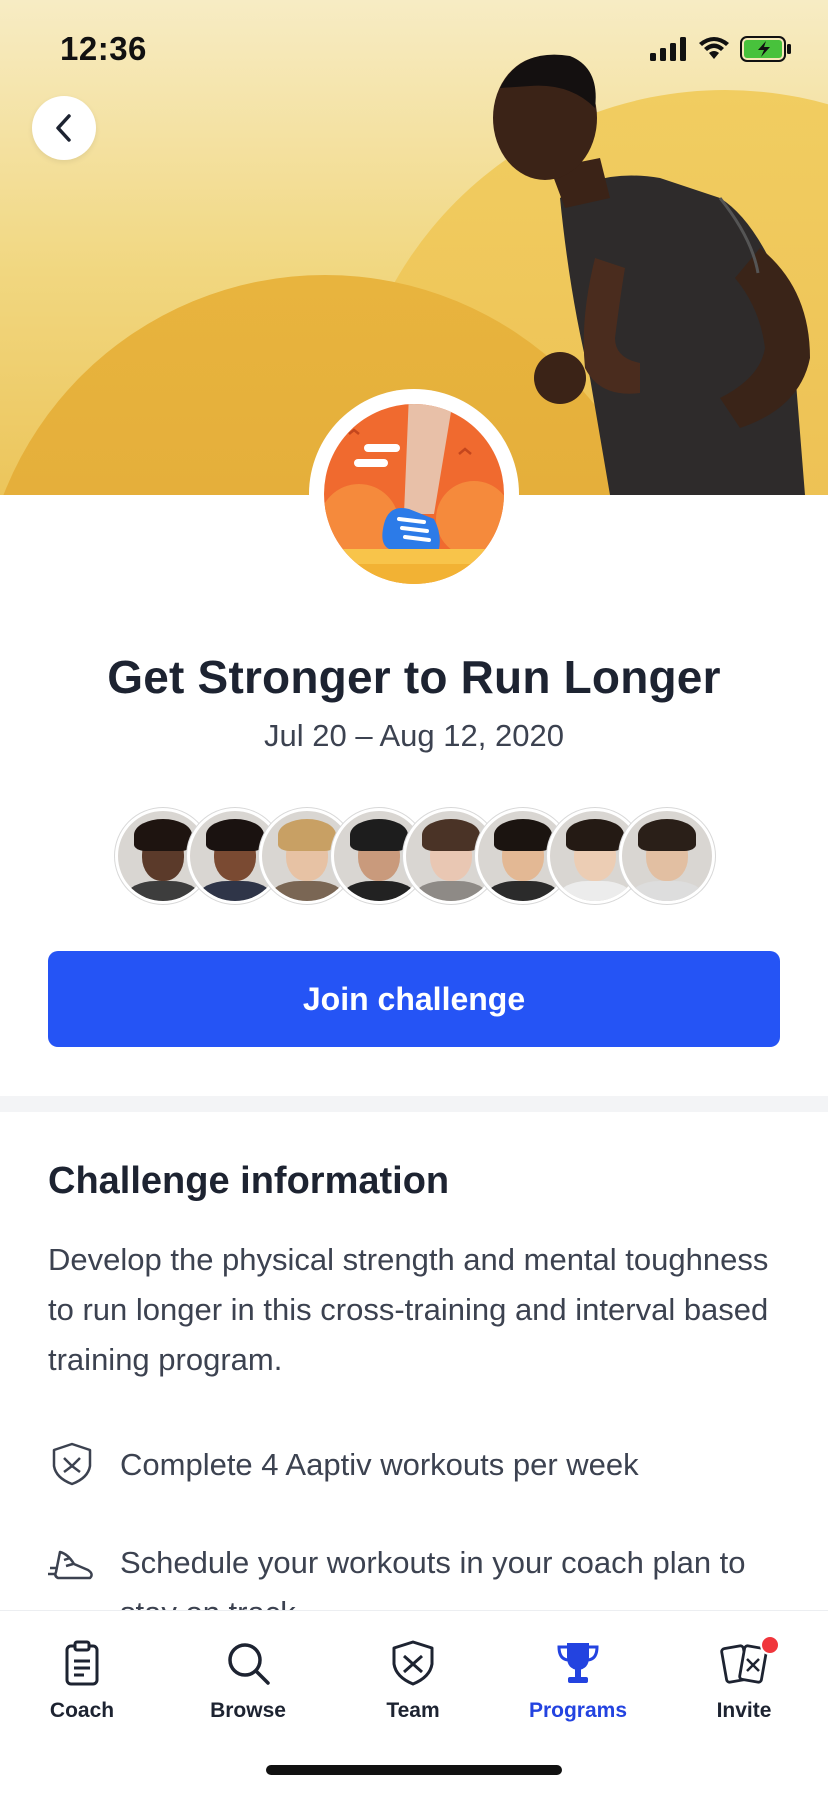 The image size is (828, 1793). I want to click on requirement-item: Complete 4 Aaptiv workouts per week, so click(428, 1465).